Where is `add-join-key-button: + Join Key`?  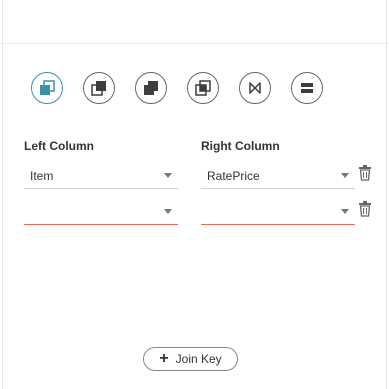
add-join-key-button: + Join Key is located at coordinates (190, 359).